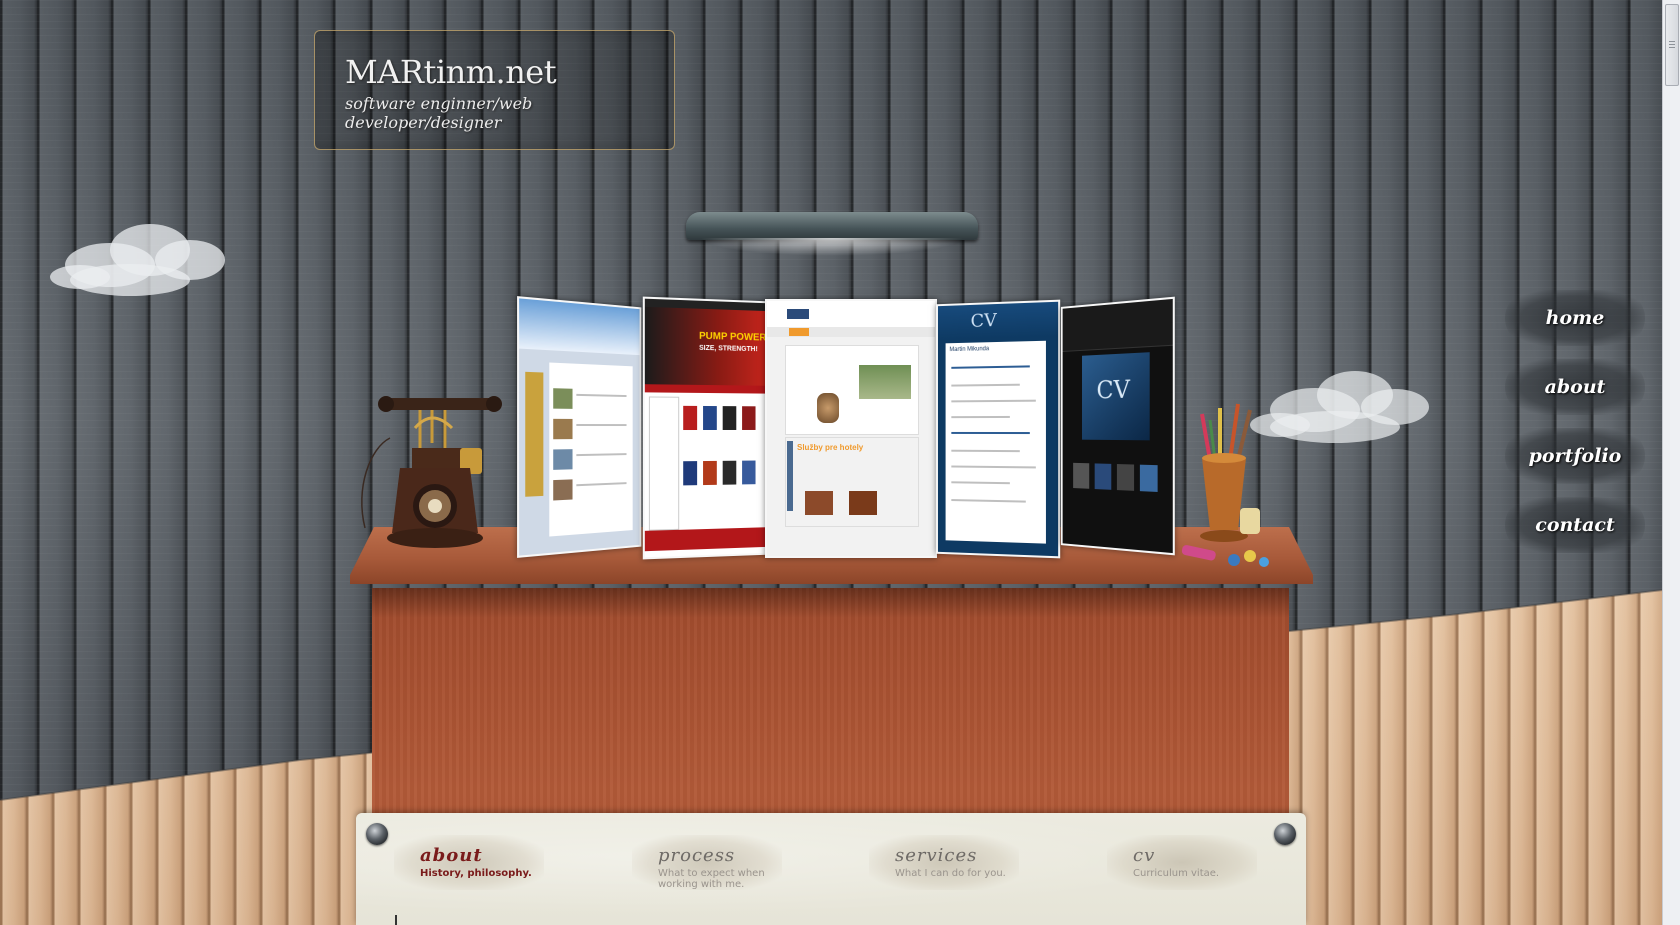  I want to click on portfolio-thumb-webstudio: Služby pre hotely, so click(851, 428).